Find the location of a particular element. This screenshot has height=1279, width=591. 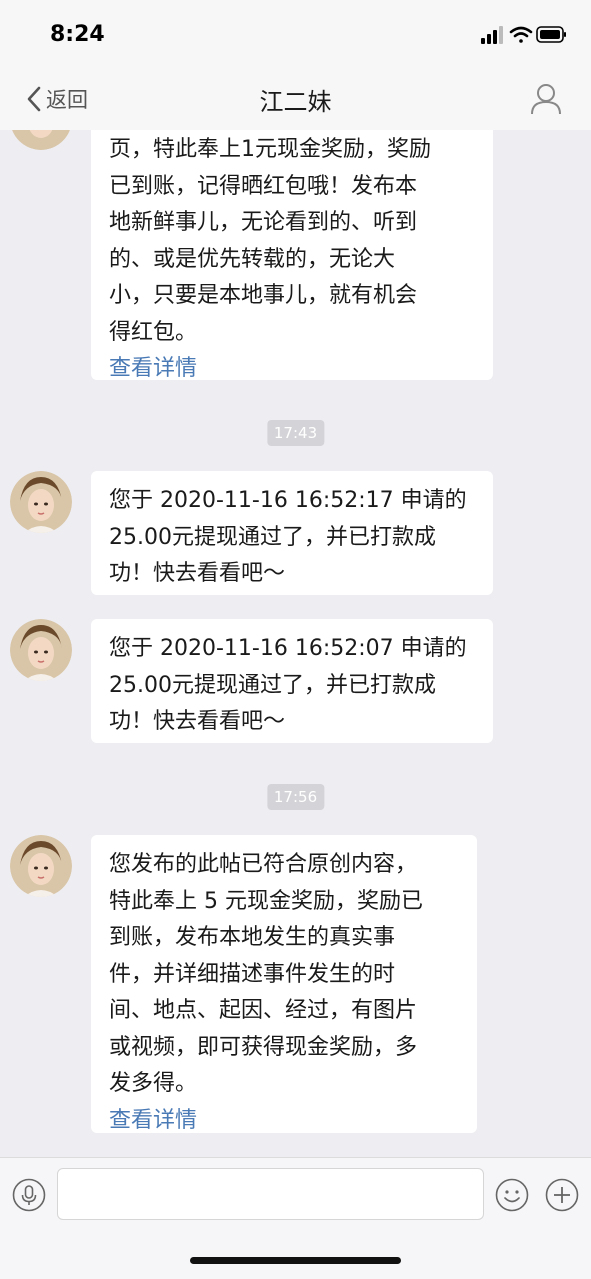

cellular-signal-icon is located at coordinates (492, 35).